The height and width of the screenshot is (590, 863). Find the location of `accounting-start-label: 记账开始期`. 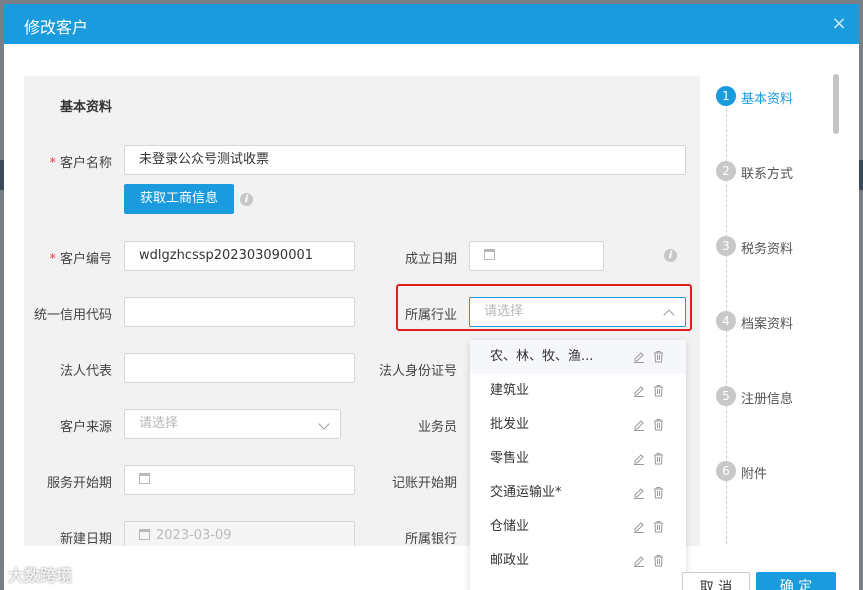

accounting-start-label: 记账开始期 is located at coordinates (424, 483).